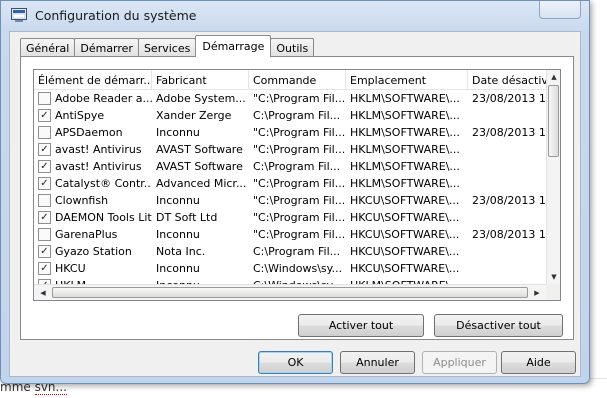 The image size is (607, 398). Describe the element at coordinates (297, 80) in the screenshot. I see `column-header-command: Commande` at that location.